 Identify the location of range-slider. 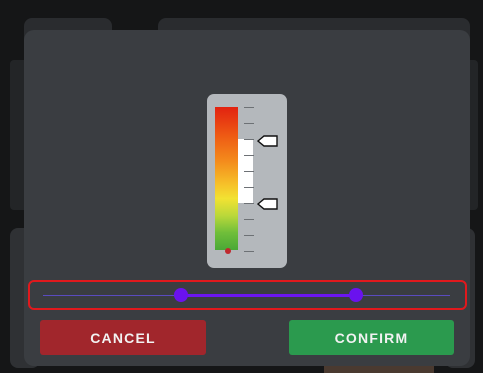
(246, 295).